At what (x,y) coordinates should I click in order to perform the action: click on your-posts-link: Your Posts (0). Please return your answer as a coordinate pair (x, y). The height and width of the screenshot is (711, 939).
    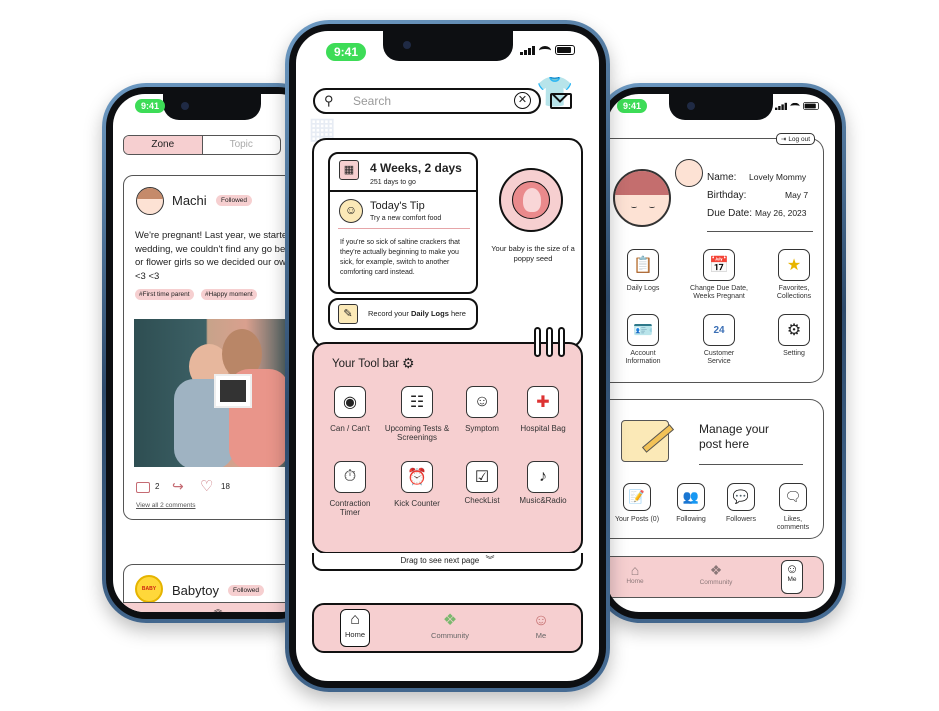
    Looking at the image, I should click on (637, 520).